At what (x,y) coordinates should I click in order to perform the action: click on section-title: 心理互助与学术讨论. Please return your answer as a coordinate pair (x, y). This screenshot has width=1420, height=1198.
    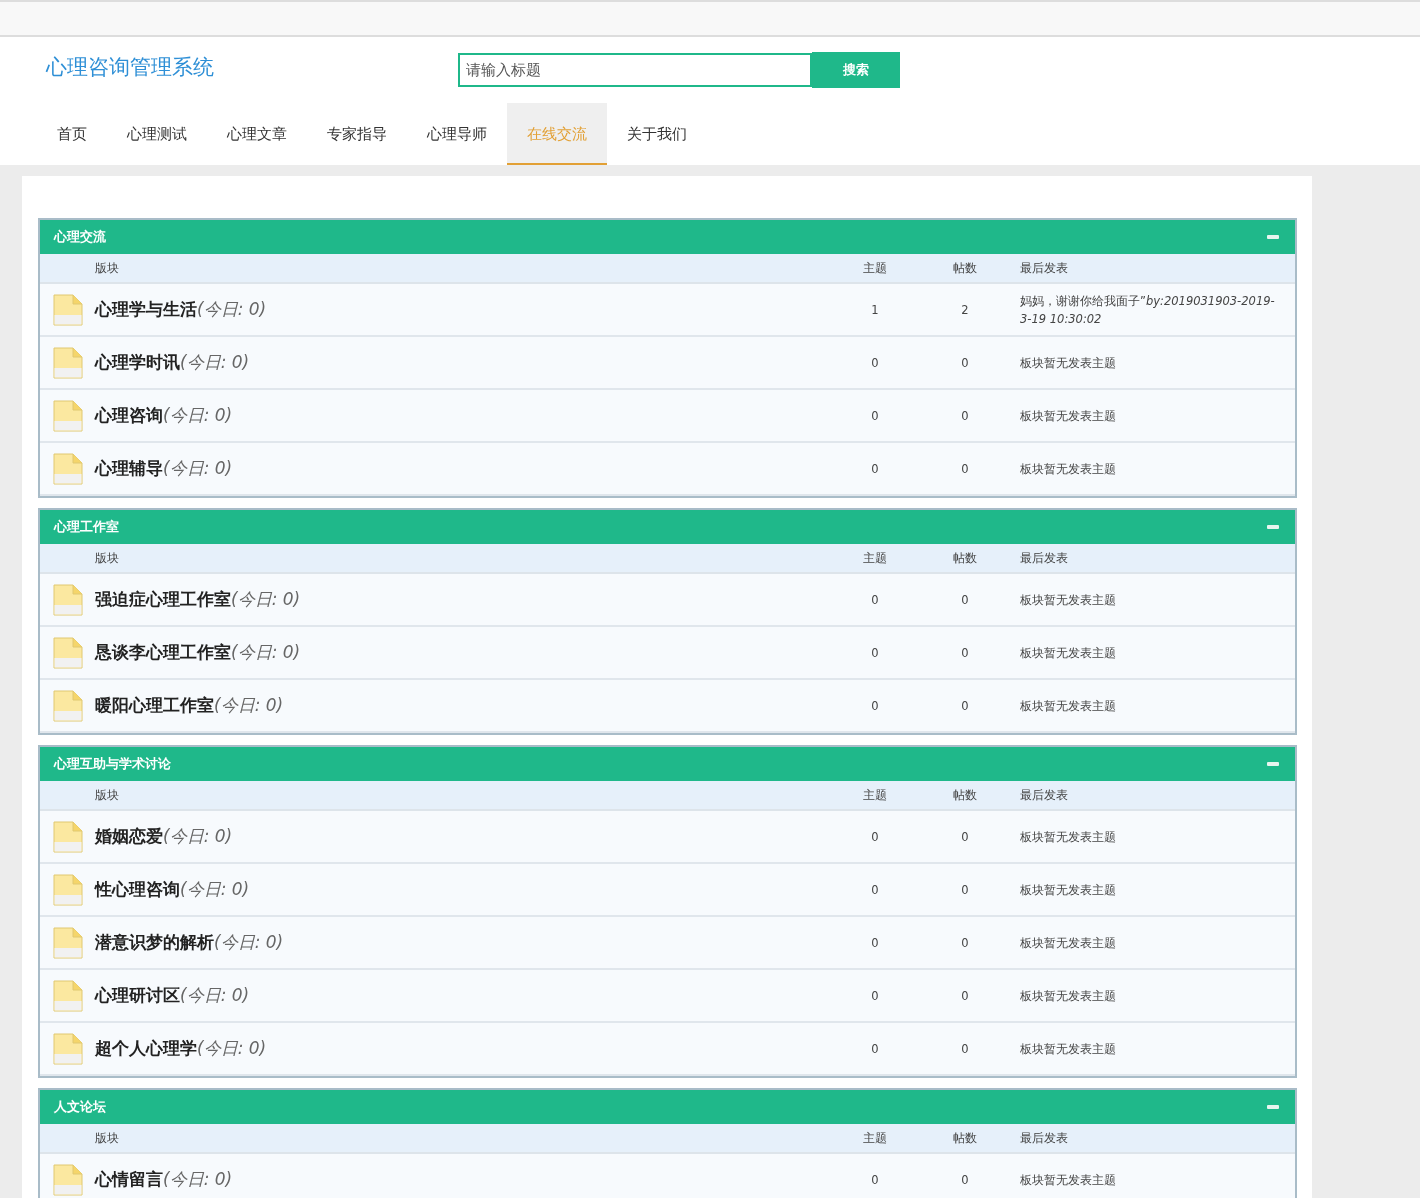
    Looking at the image, I should click on (112, 764).